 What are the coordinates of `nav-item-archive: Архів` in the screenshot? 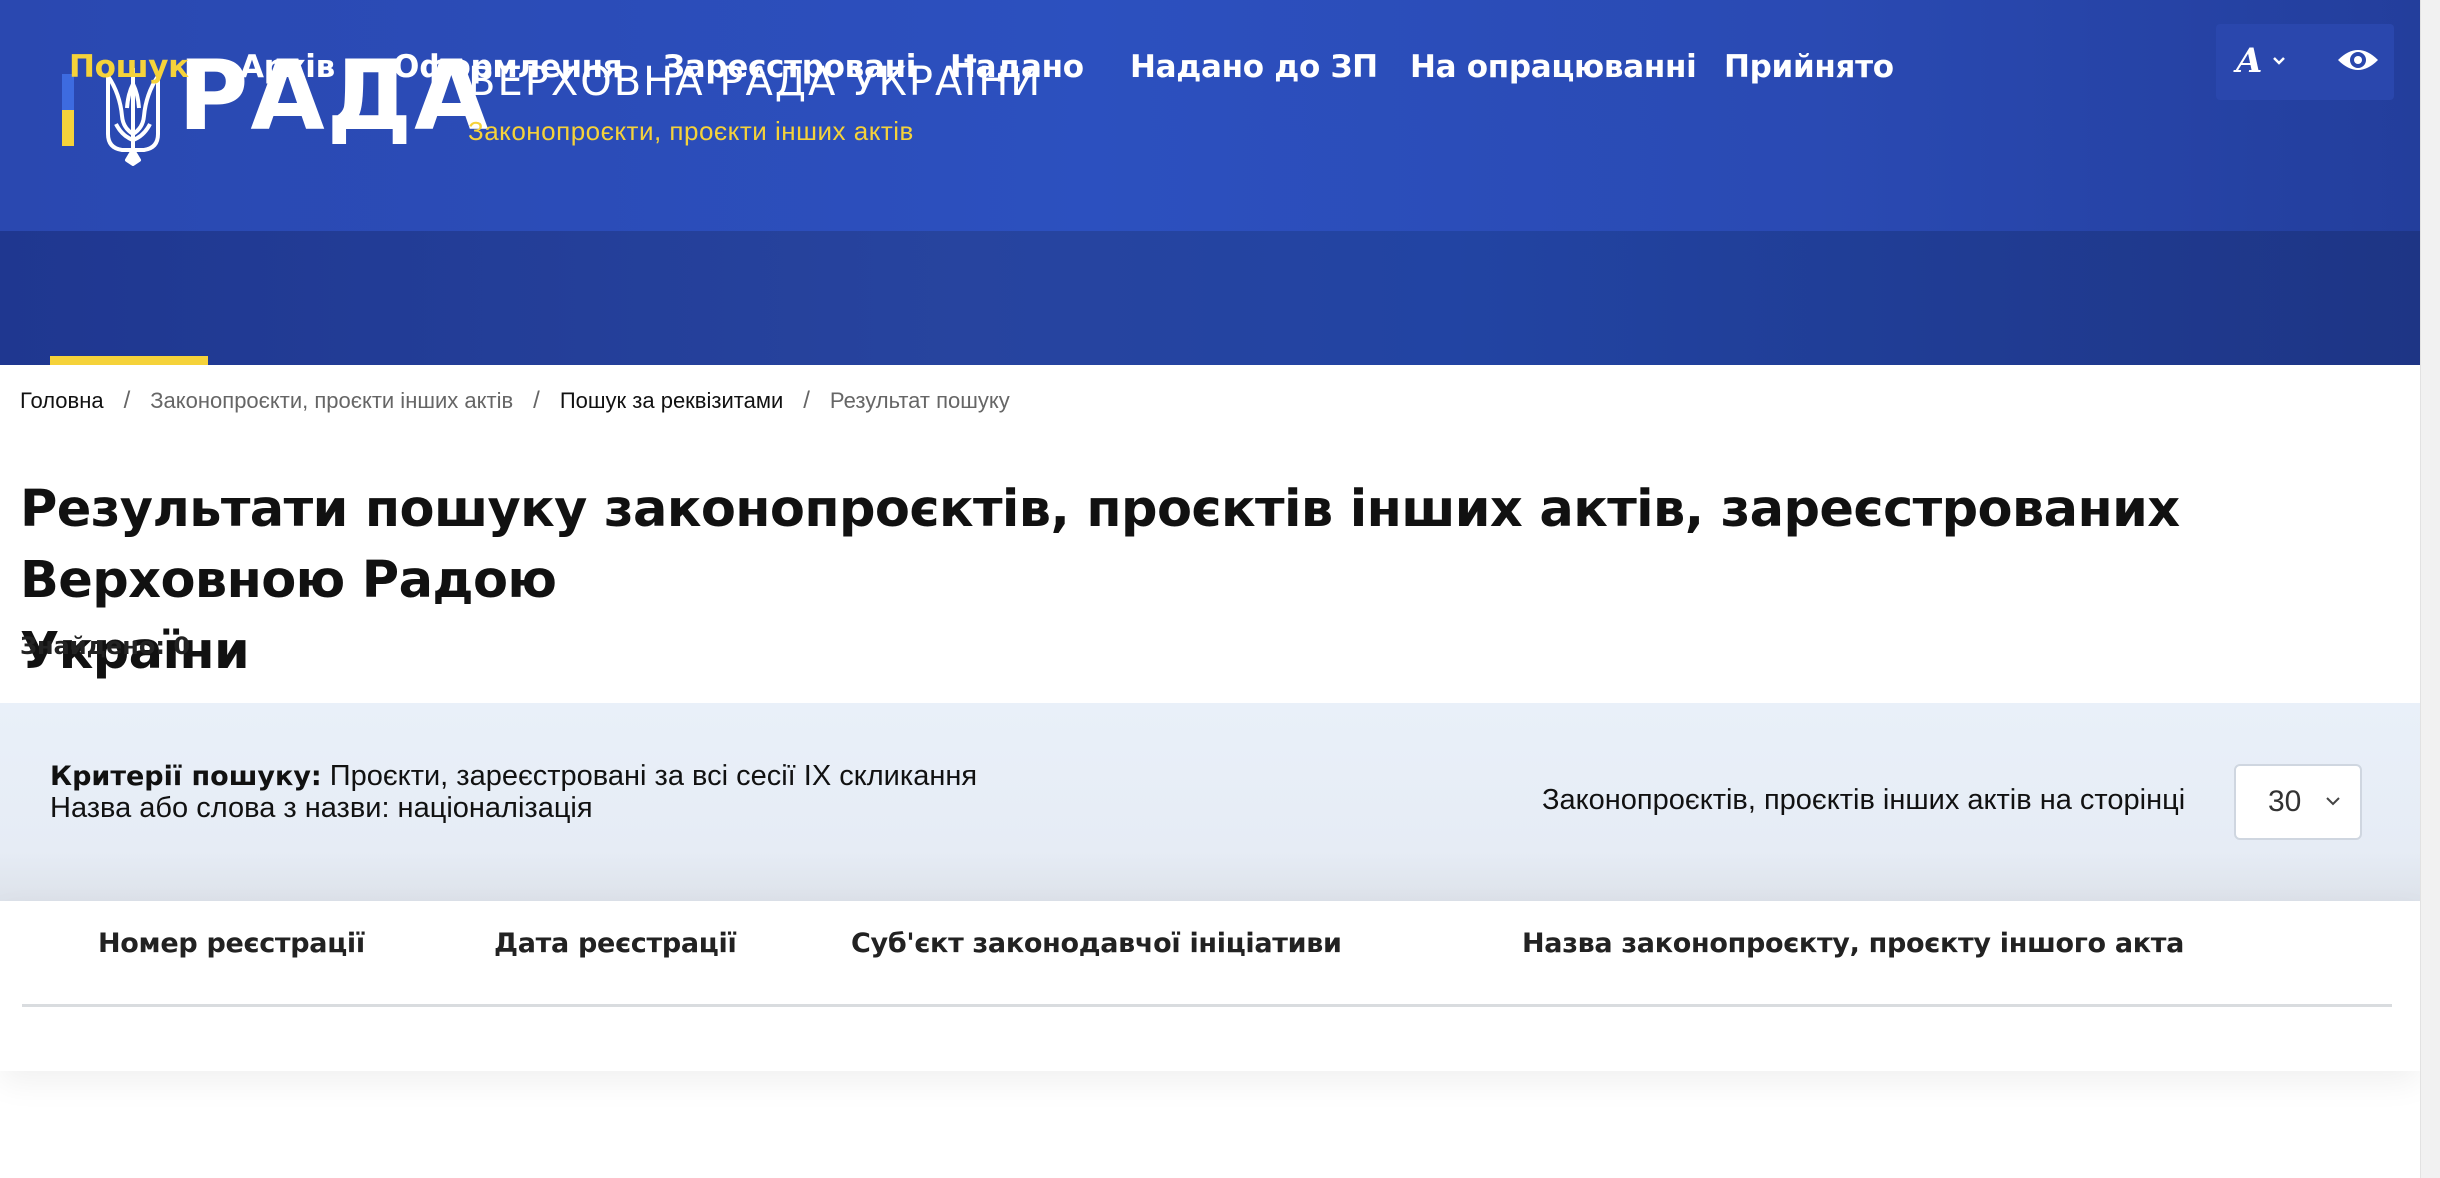 It's located at (287, 67).